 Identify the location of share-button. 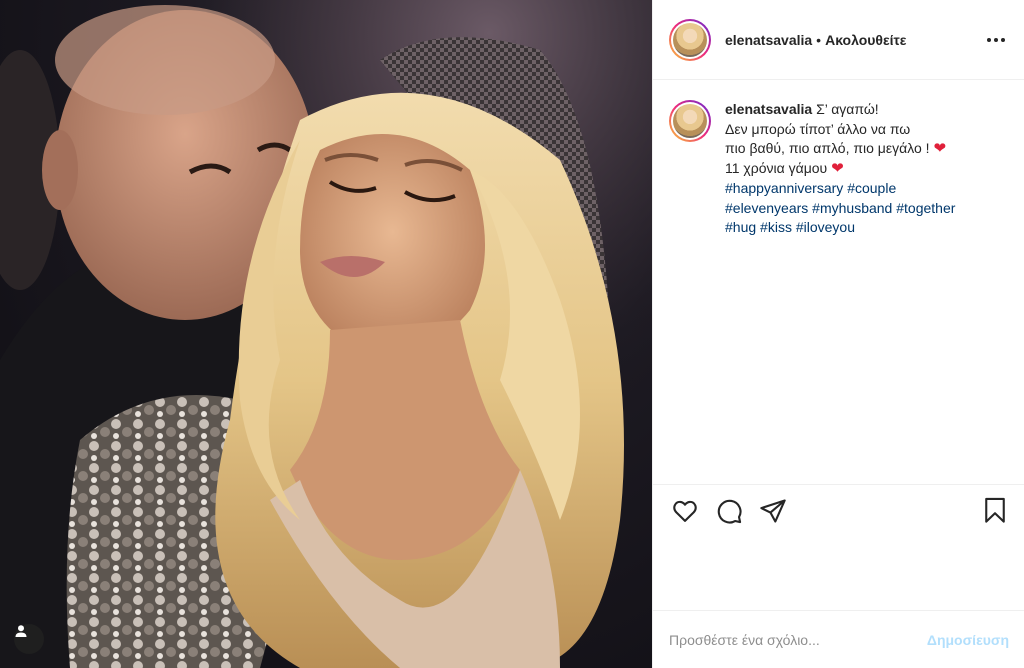
(773, 511).